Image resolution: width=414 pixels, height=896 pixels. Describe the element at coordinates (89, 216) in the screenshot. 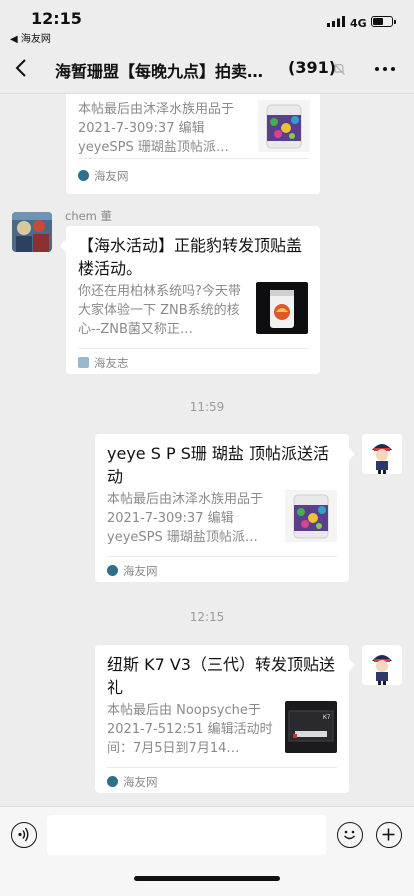

I see `sender-name: chem 董` at that location.